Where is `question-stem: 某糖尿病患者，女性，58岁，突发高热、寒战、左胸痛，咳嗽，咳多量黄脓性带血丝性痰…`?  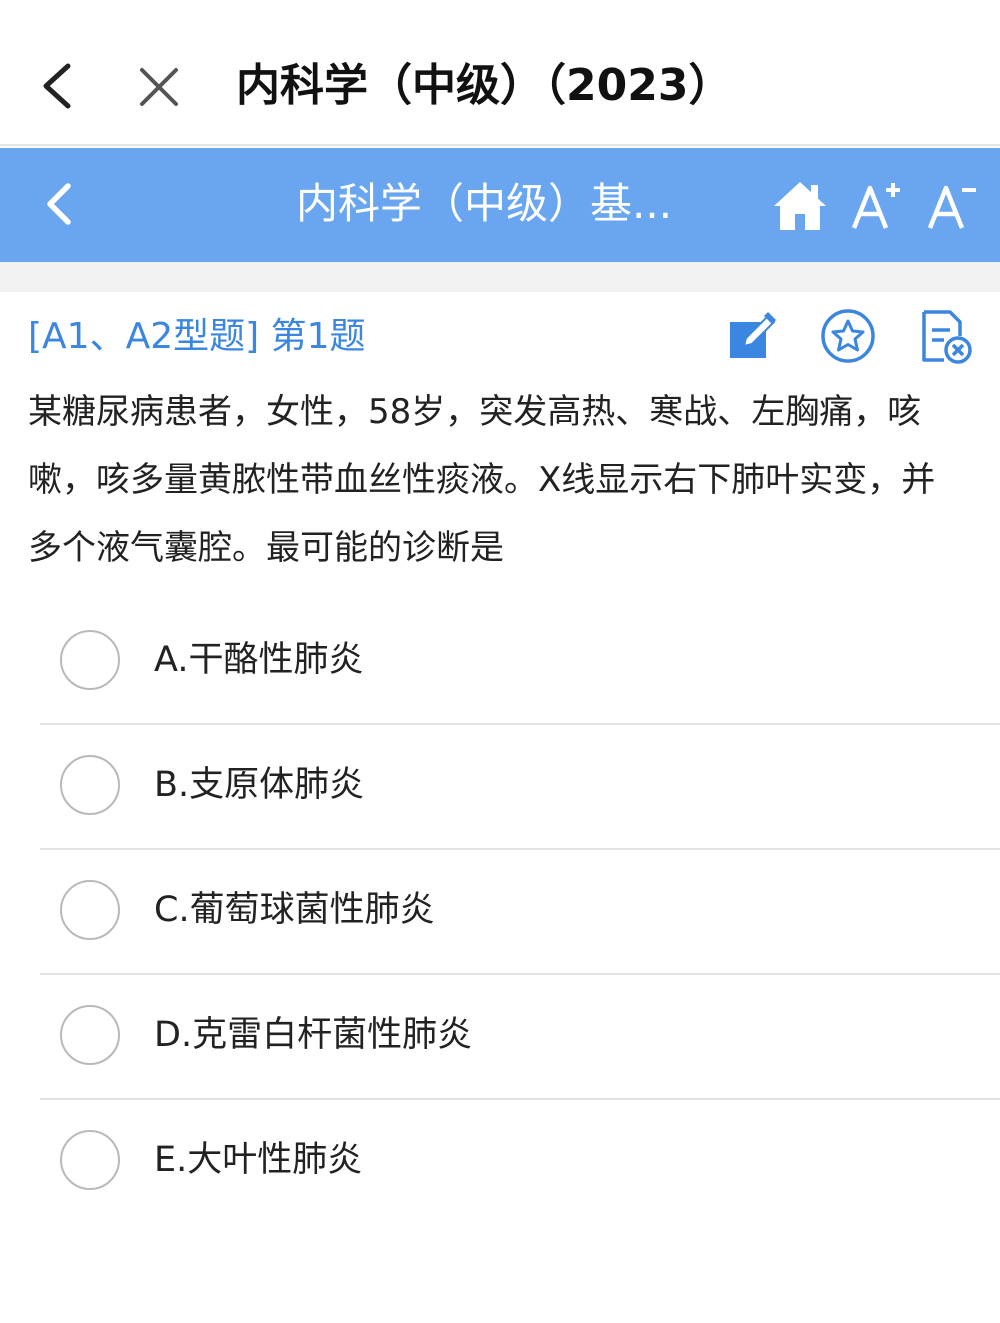
question-stem: 某糖尿病患者，女性，58岁，突发高热、寒战、左胸痛，咳嗽，咳多量黄脓性带血丝性痰… is located at coordinates (482, 480).